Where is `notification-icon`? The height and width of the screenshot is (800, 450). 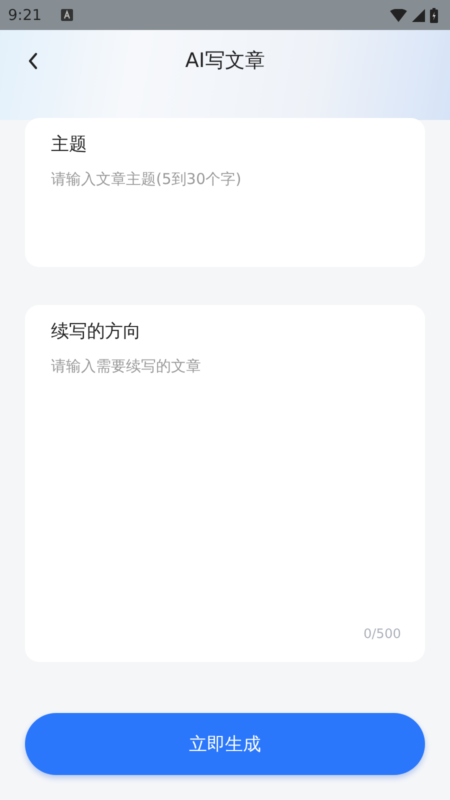 notification-icon is located at coordinates (66, 15).